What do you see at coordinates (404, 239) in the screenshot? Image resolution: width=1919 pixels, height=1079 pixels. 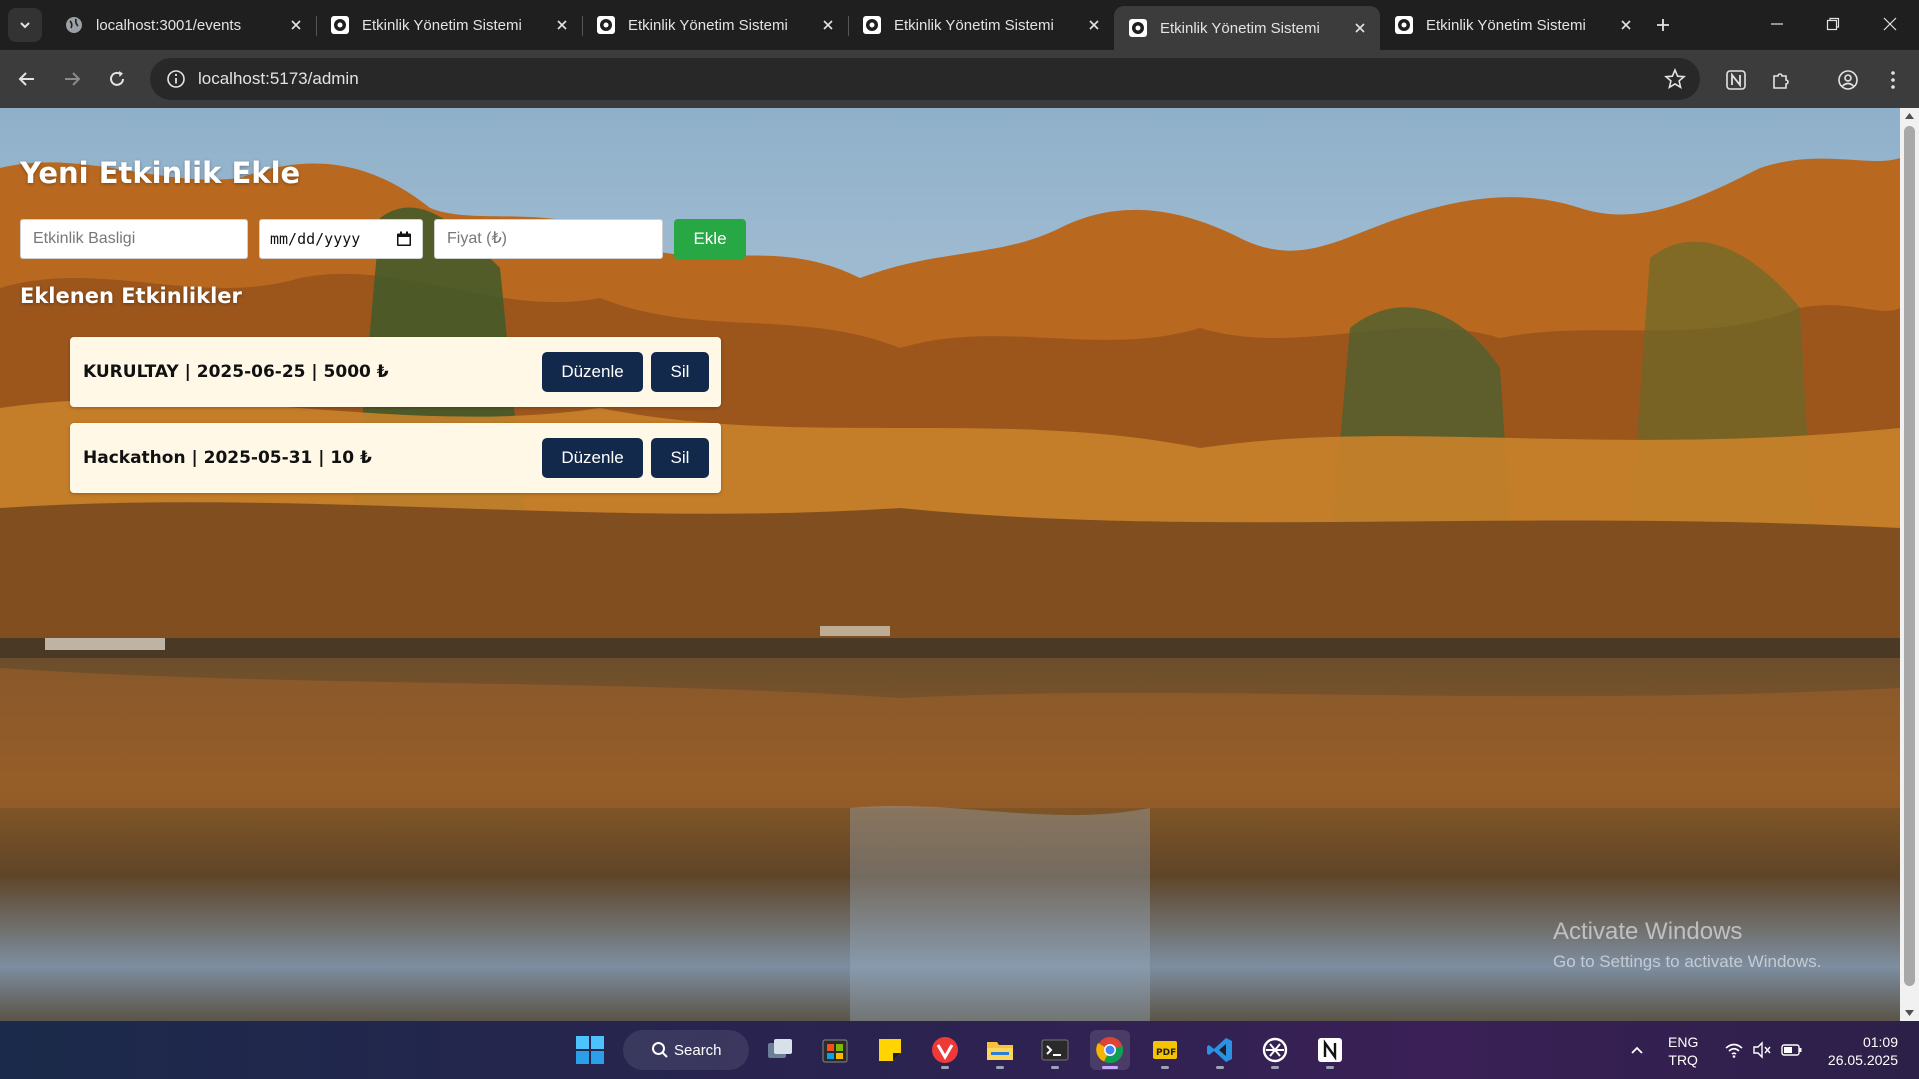 I see `calendar-icon` at bounding box center [404, 239].